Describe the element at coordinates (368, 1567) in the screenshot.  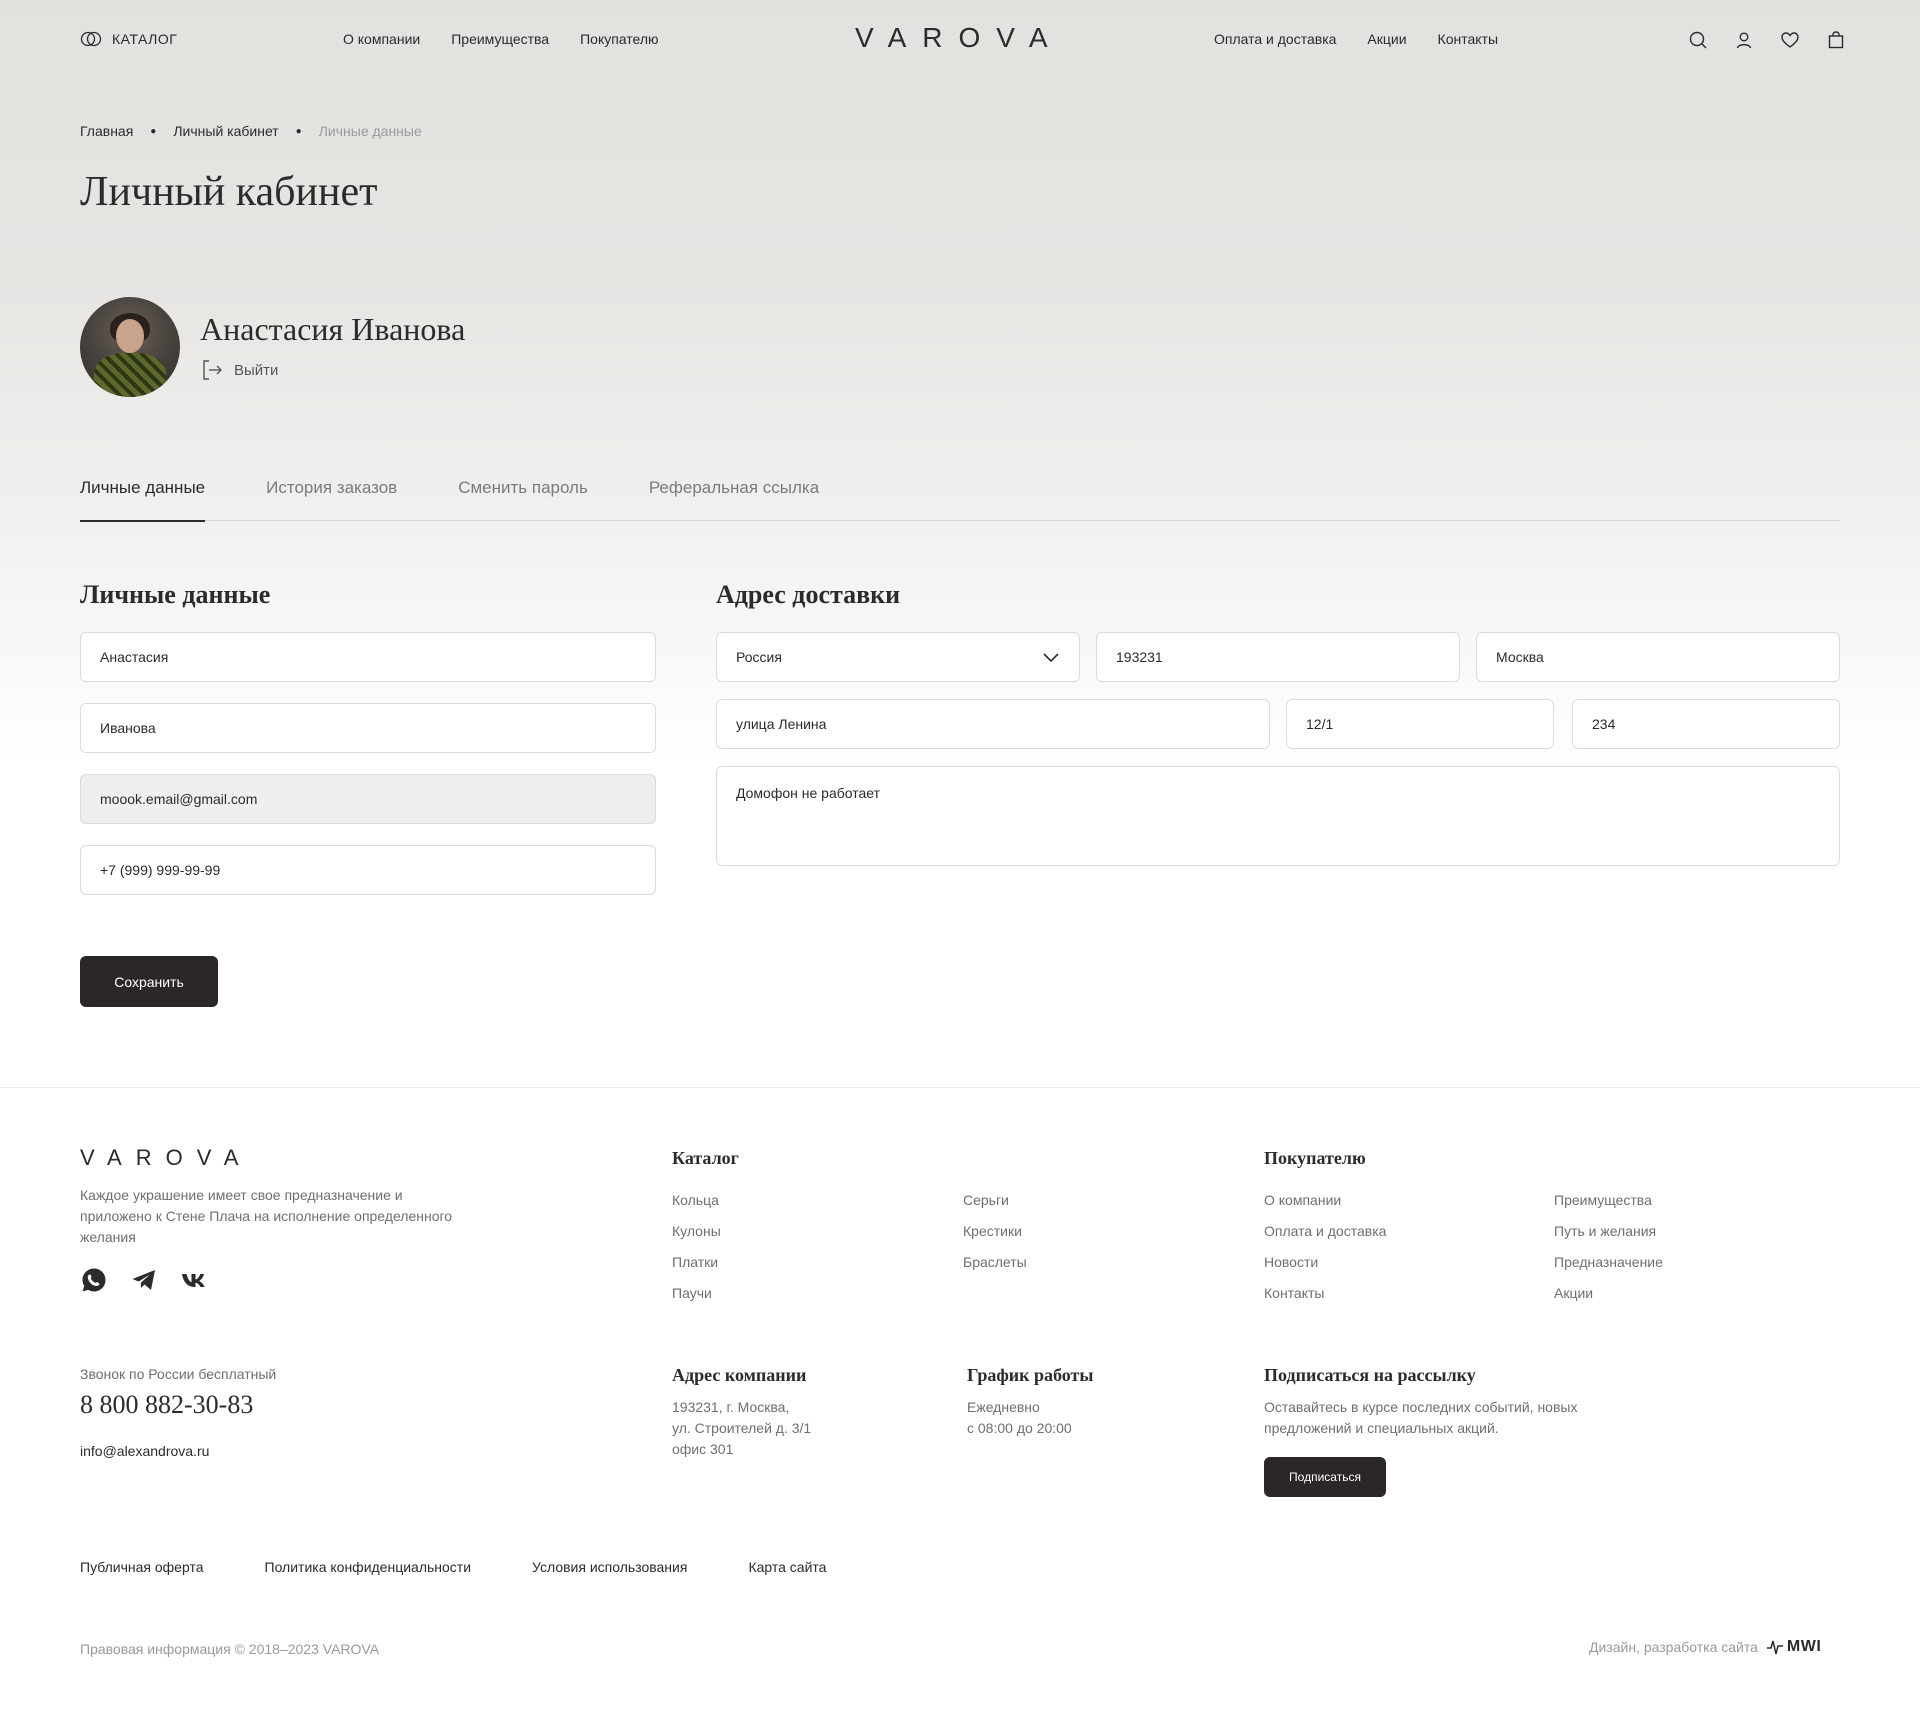
I see `legal-link-privacy: Политика конфиденциальности` at that location.